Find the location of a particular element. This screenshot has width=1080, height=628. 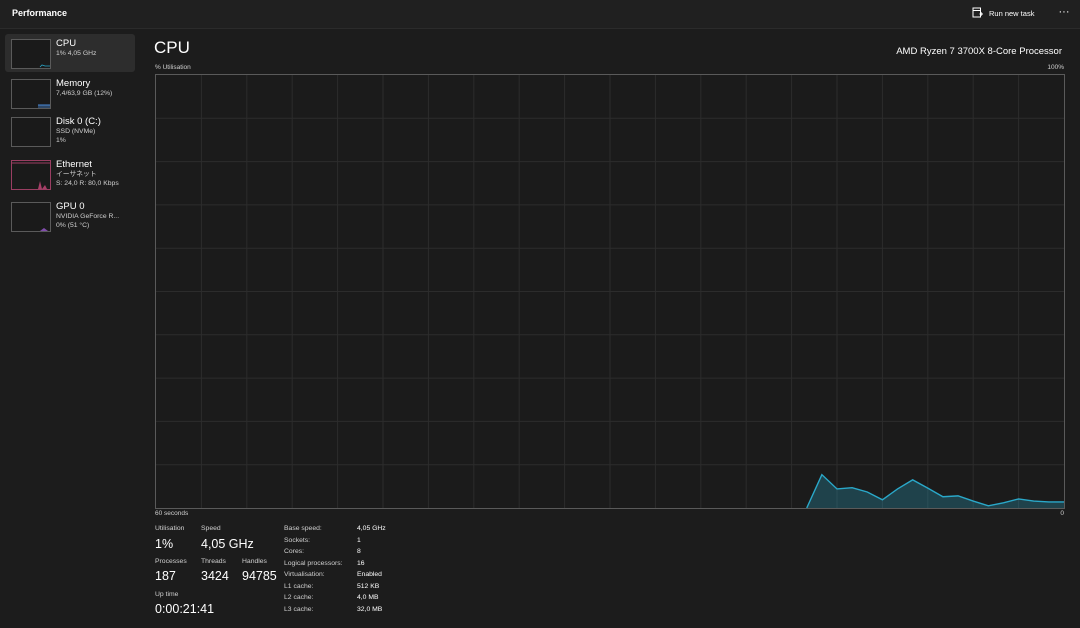

spec-key: L2 cache: is located at coordinates (299, 597).